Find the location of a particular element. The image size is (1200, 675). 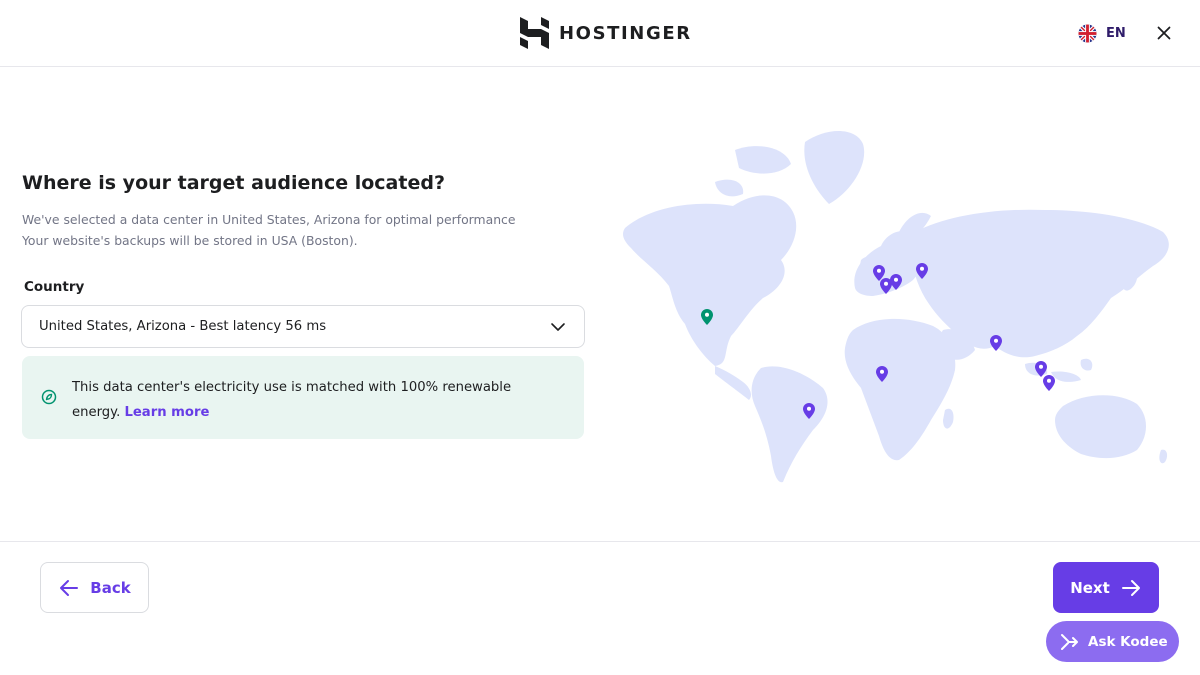

close-icon is located at coordinates (1164, 33).